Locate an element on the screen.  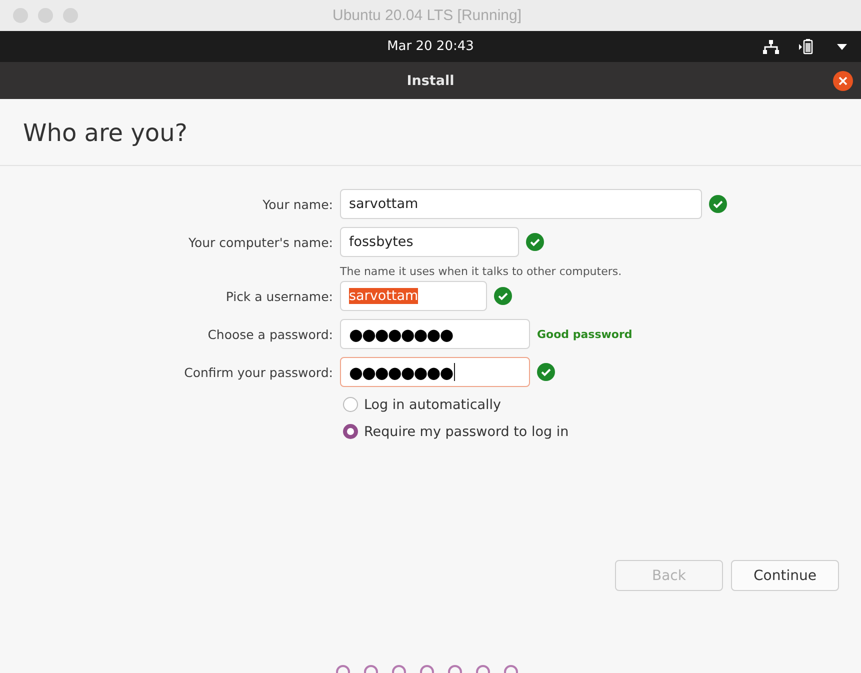
clock: Mar 20 20:43 is located at coordinates (430, 46).